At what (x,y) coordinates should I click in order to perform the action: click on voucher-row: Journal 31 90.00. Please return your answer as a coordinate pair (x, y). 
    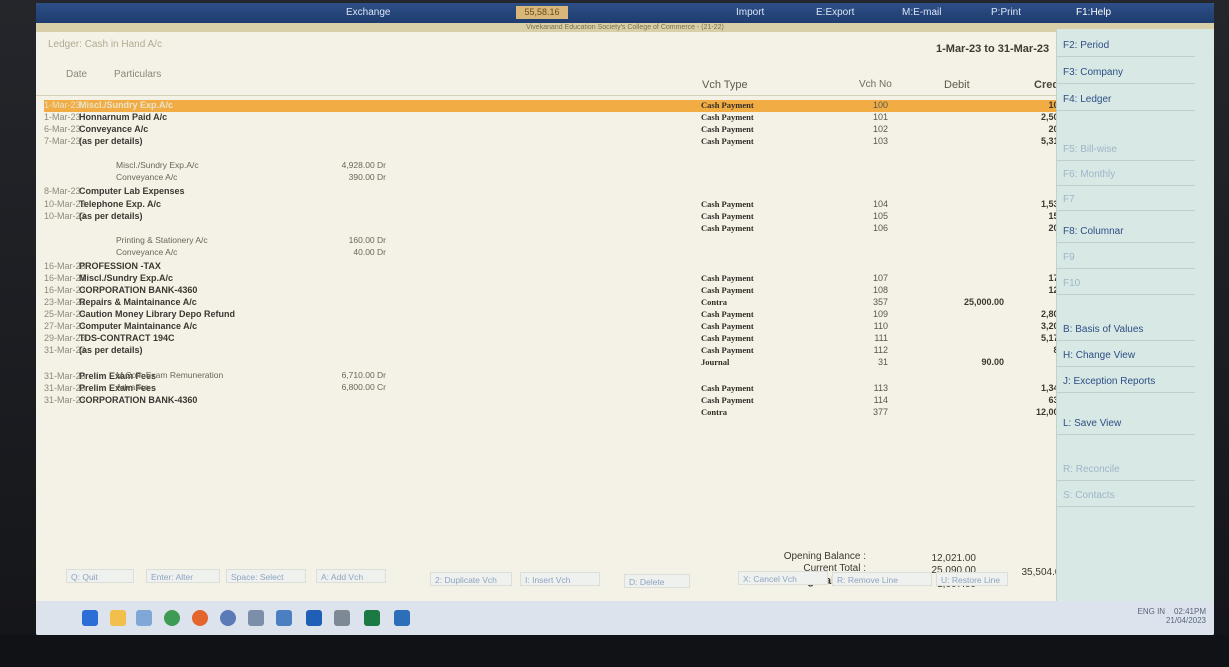
    Looking at the image, I should click on (551, 363).